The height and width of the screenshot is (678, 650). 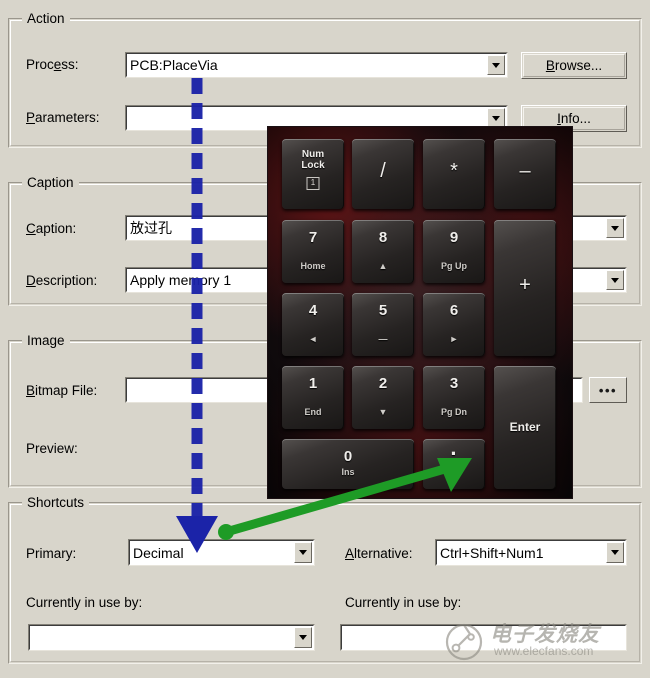 What do you see at coordinates (403, 602) in the screenshot?
I see `alternative-in-use-label: Currently in use by:` at bounding box center [403, 602].